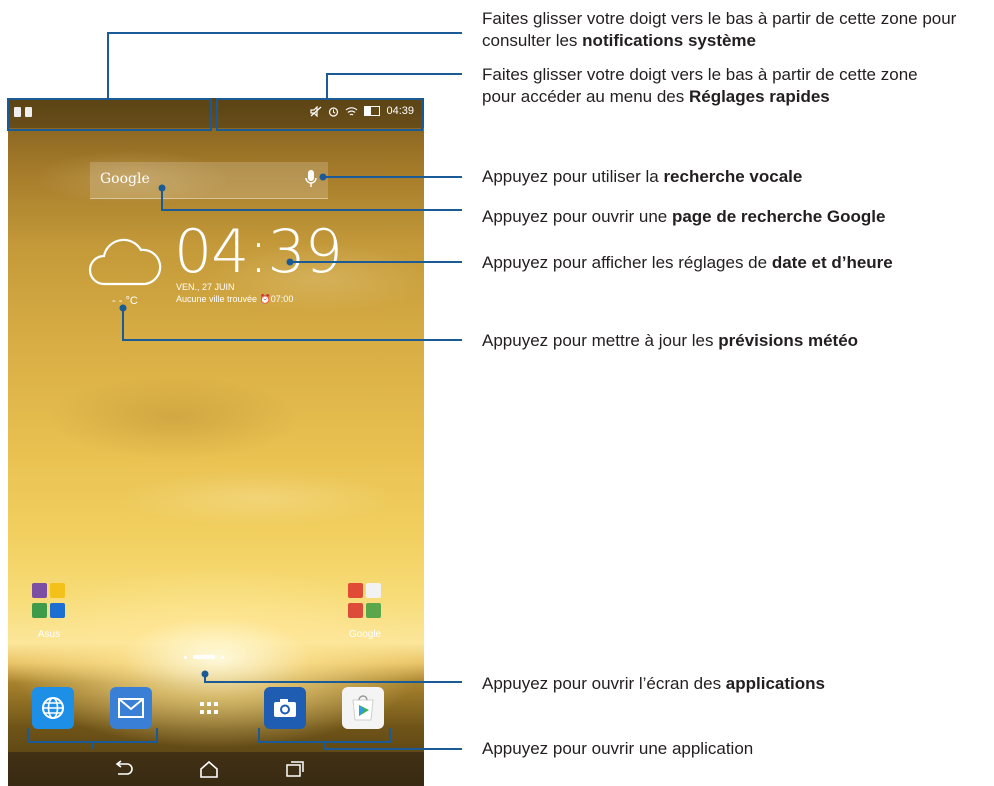 Image resolution: width=994 pixels, height=786 pixels. What do you see at coordinates (778, 216) in the screenshot?
I see `callout-bold: page de recherche Google` at bounding box center [778, 216].